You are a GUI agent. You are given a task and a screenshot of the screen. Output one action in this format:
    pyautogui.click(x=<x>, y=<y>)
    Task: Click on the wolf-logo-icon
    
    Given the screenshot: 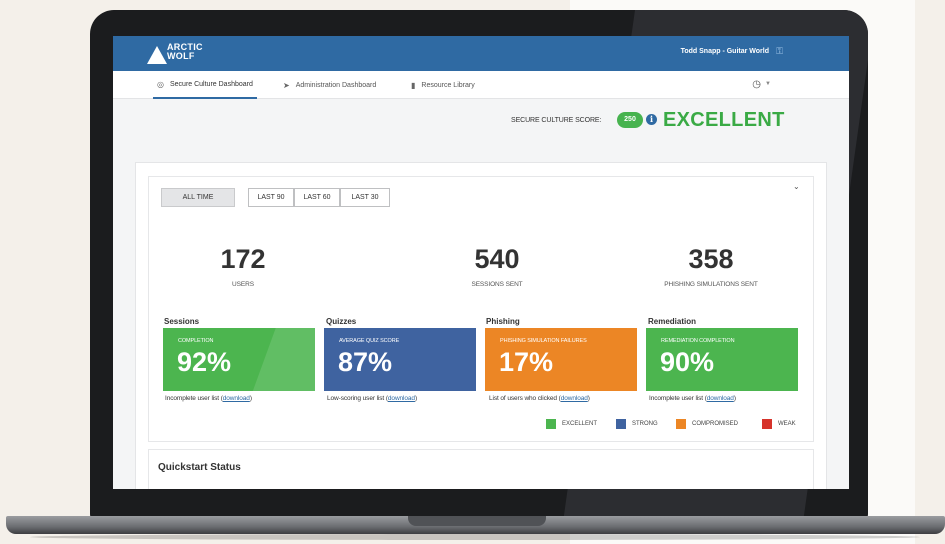 What is the action you would take?
    pyautogui.click(x=157, y=55)
    